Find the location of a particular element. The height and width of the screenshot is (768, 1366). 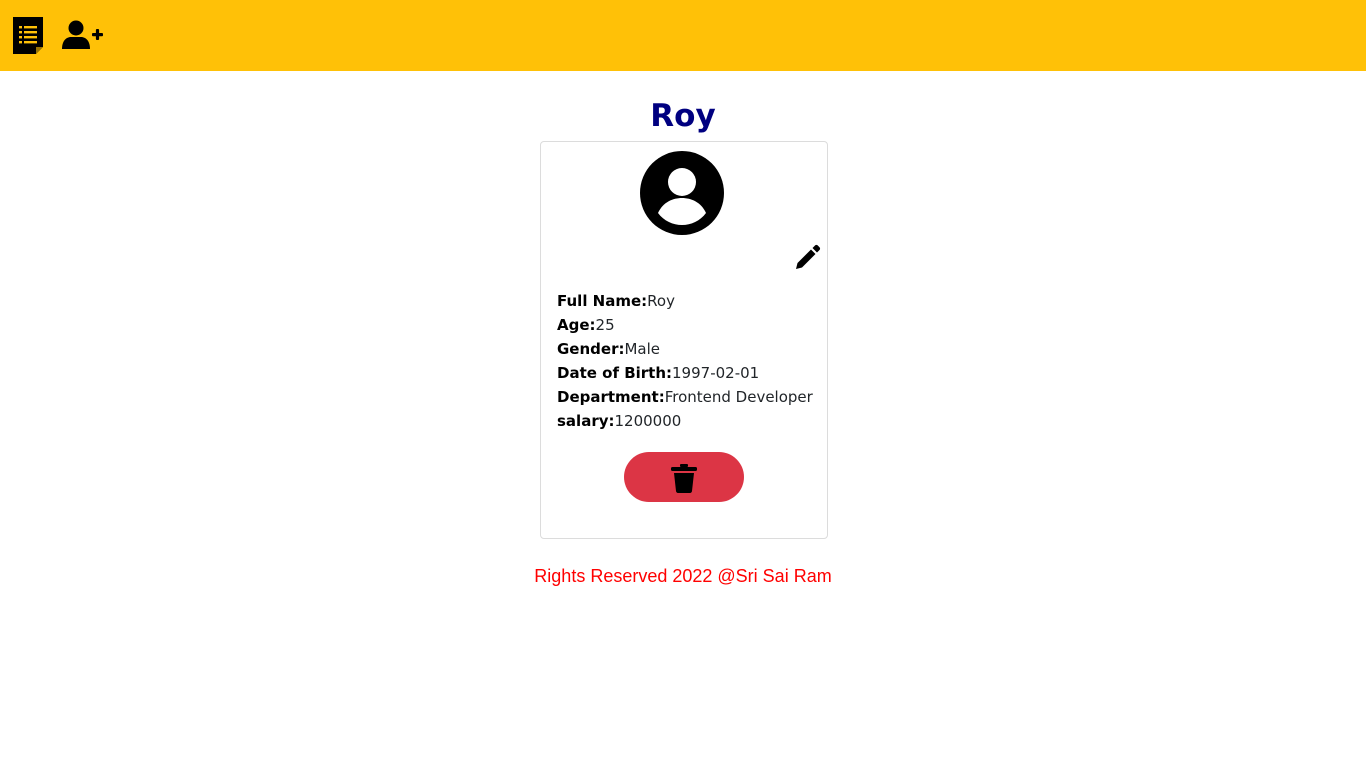

detail-age: Age:25 is located at coordinates (586, 325).